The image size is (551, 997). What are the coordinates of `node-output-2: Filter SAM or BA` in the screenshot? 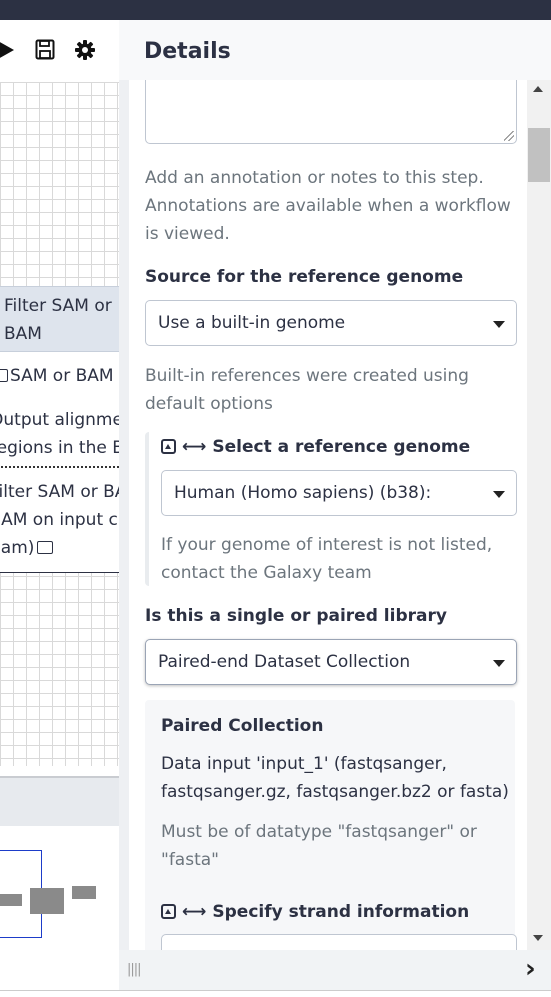 It's located at (59, 492).